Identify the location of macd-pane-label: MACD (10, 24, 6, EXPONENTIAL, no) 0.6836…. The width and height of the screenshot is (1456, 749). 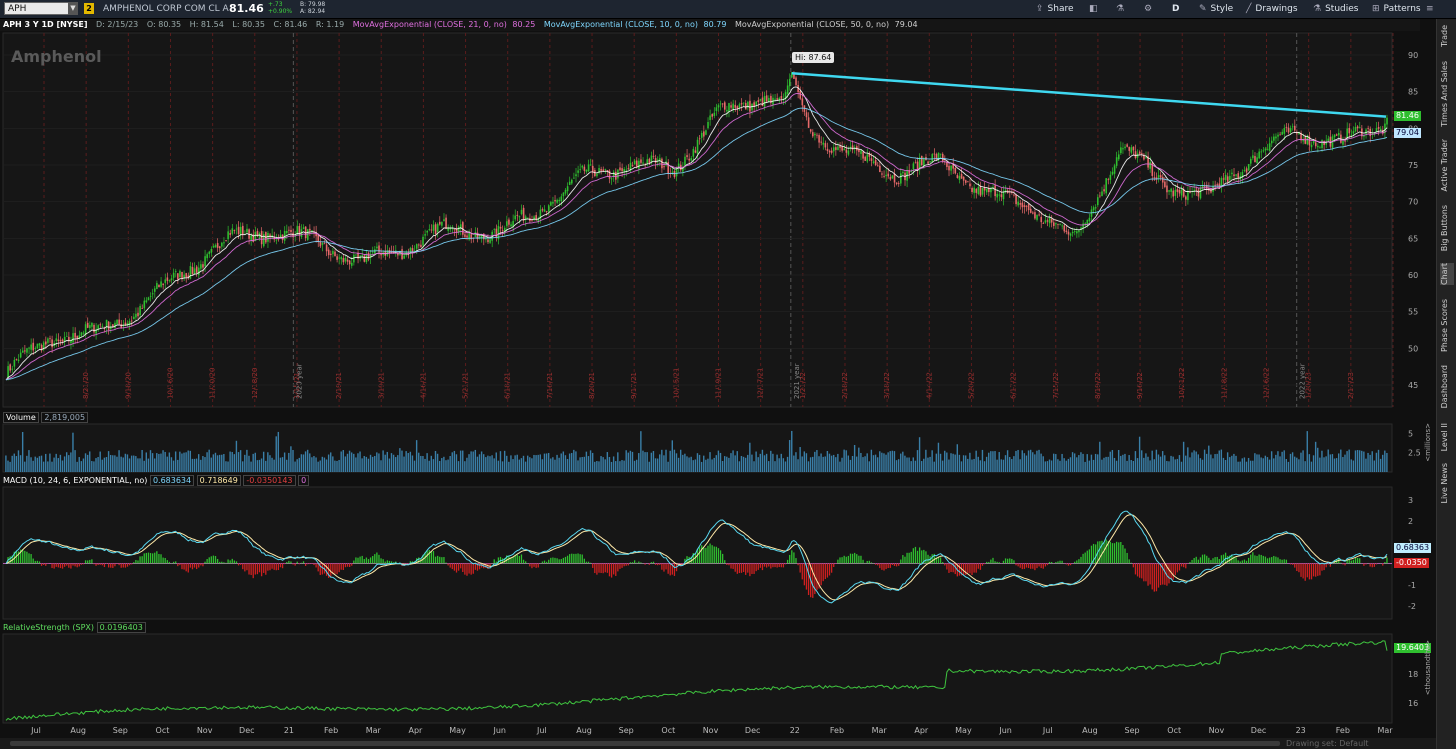
(156, 480).